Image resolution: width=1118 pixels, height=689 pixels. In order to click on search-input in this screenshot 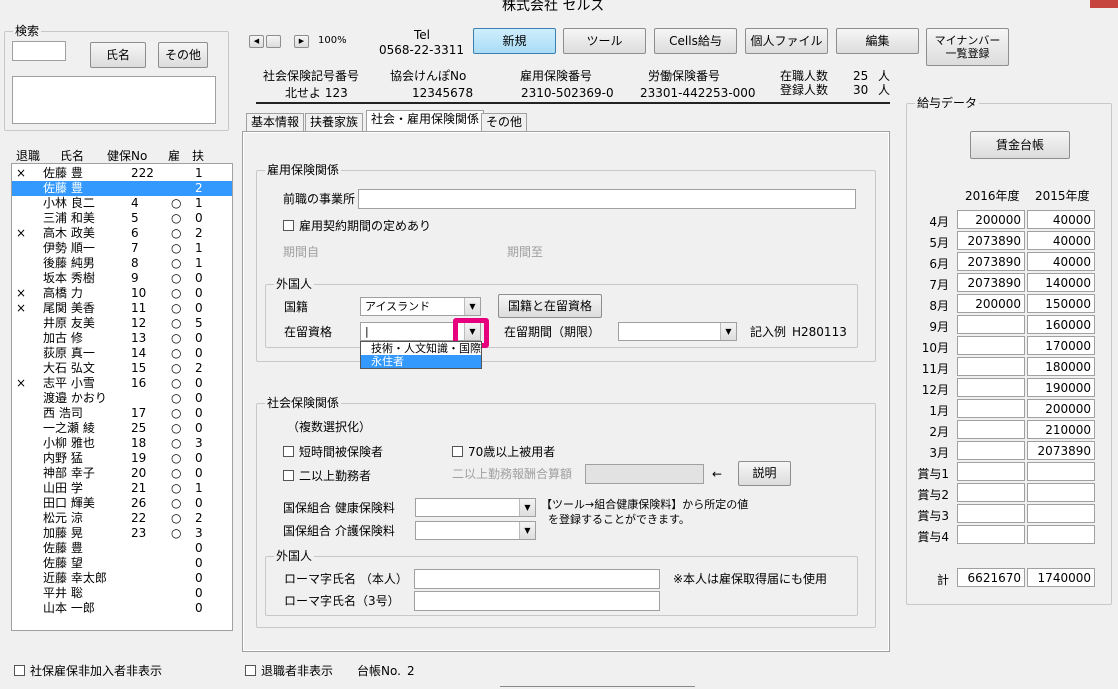, I will do `click(39, 51)`.